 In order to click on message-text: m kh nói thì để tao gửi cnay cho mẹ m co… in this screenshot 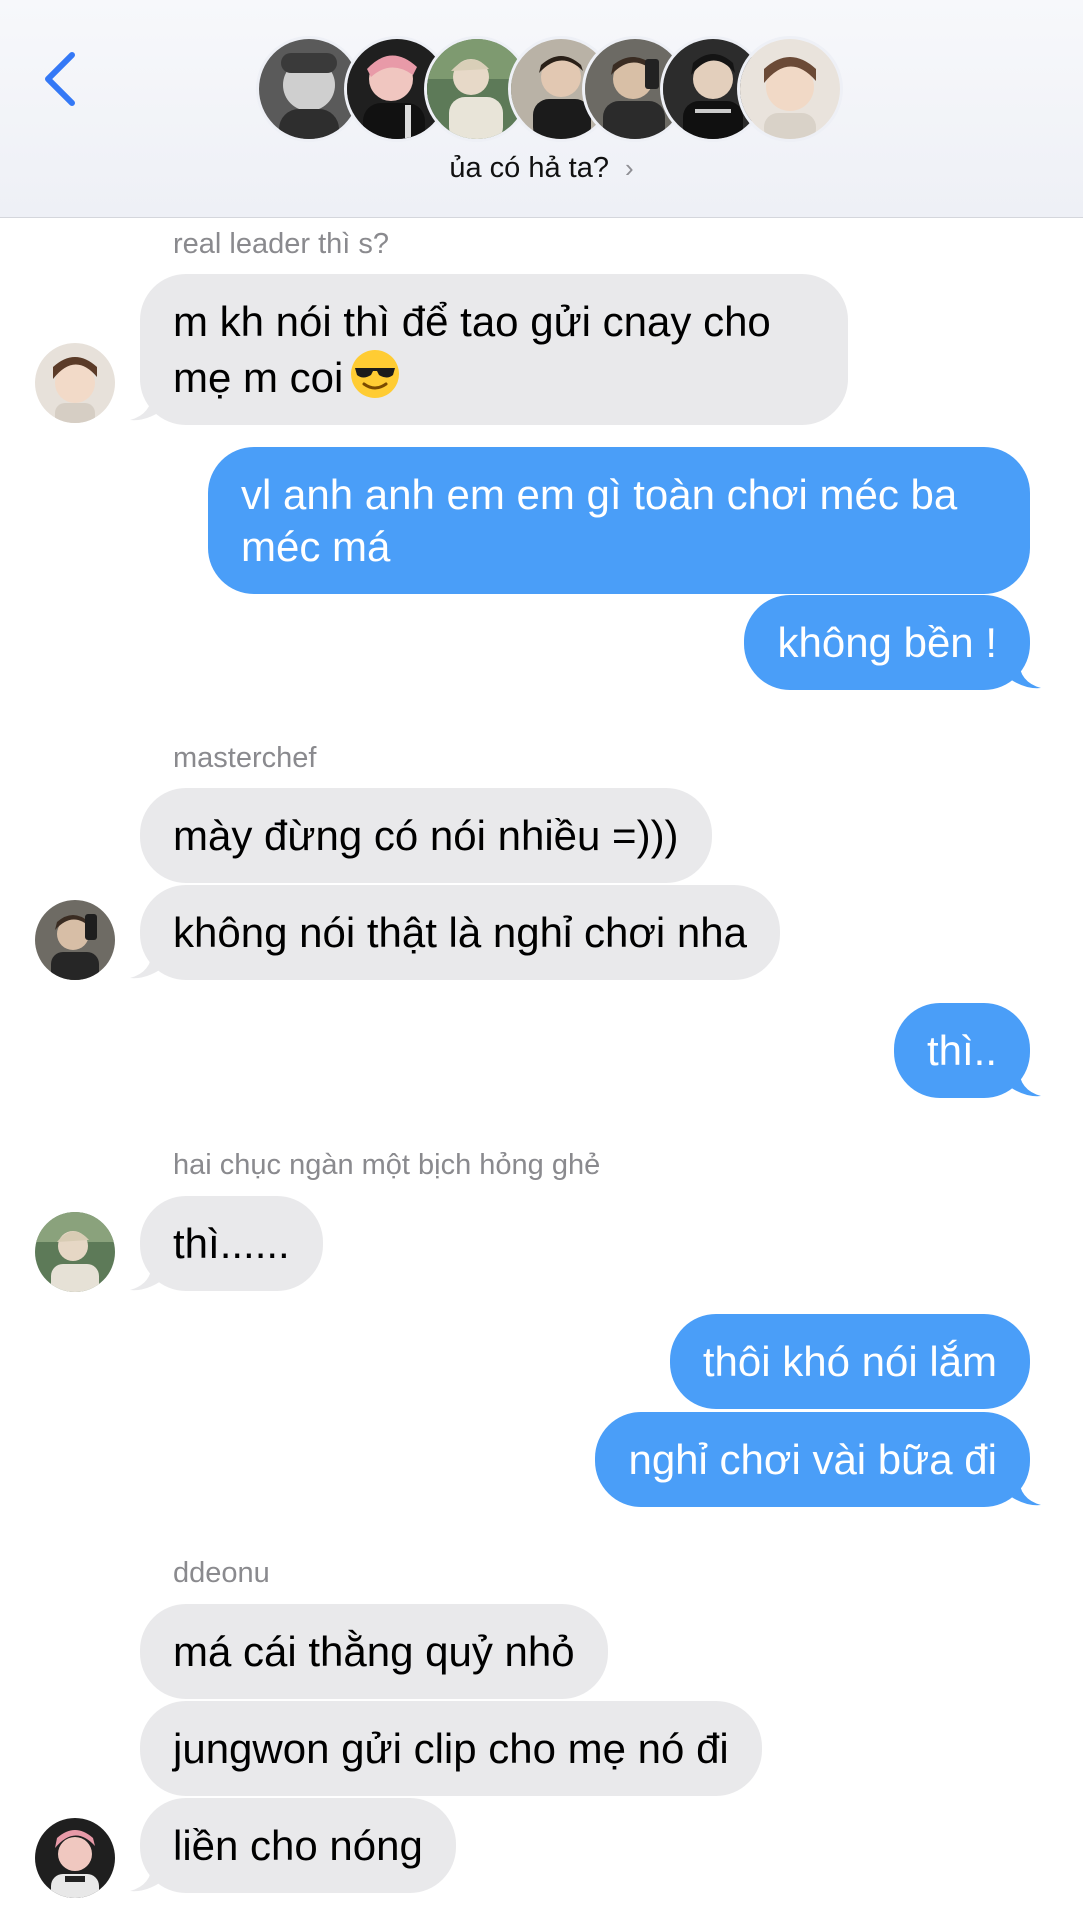, I will do `click(472, 349)`.